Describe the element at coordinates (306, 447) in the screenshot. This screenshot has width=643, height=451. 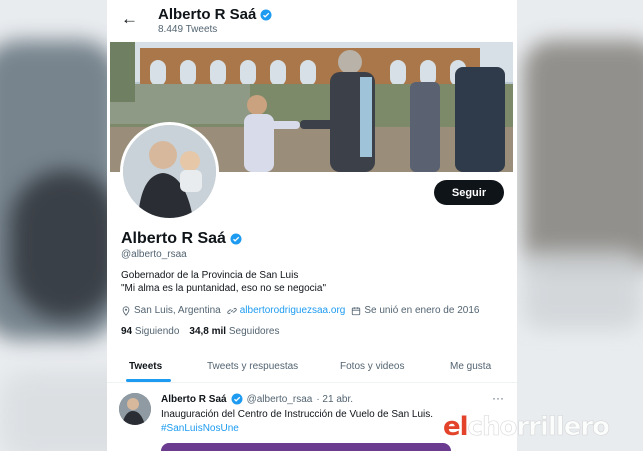
I see `tweet-media` at that location.